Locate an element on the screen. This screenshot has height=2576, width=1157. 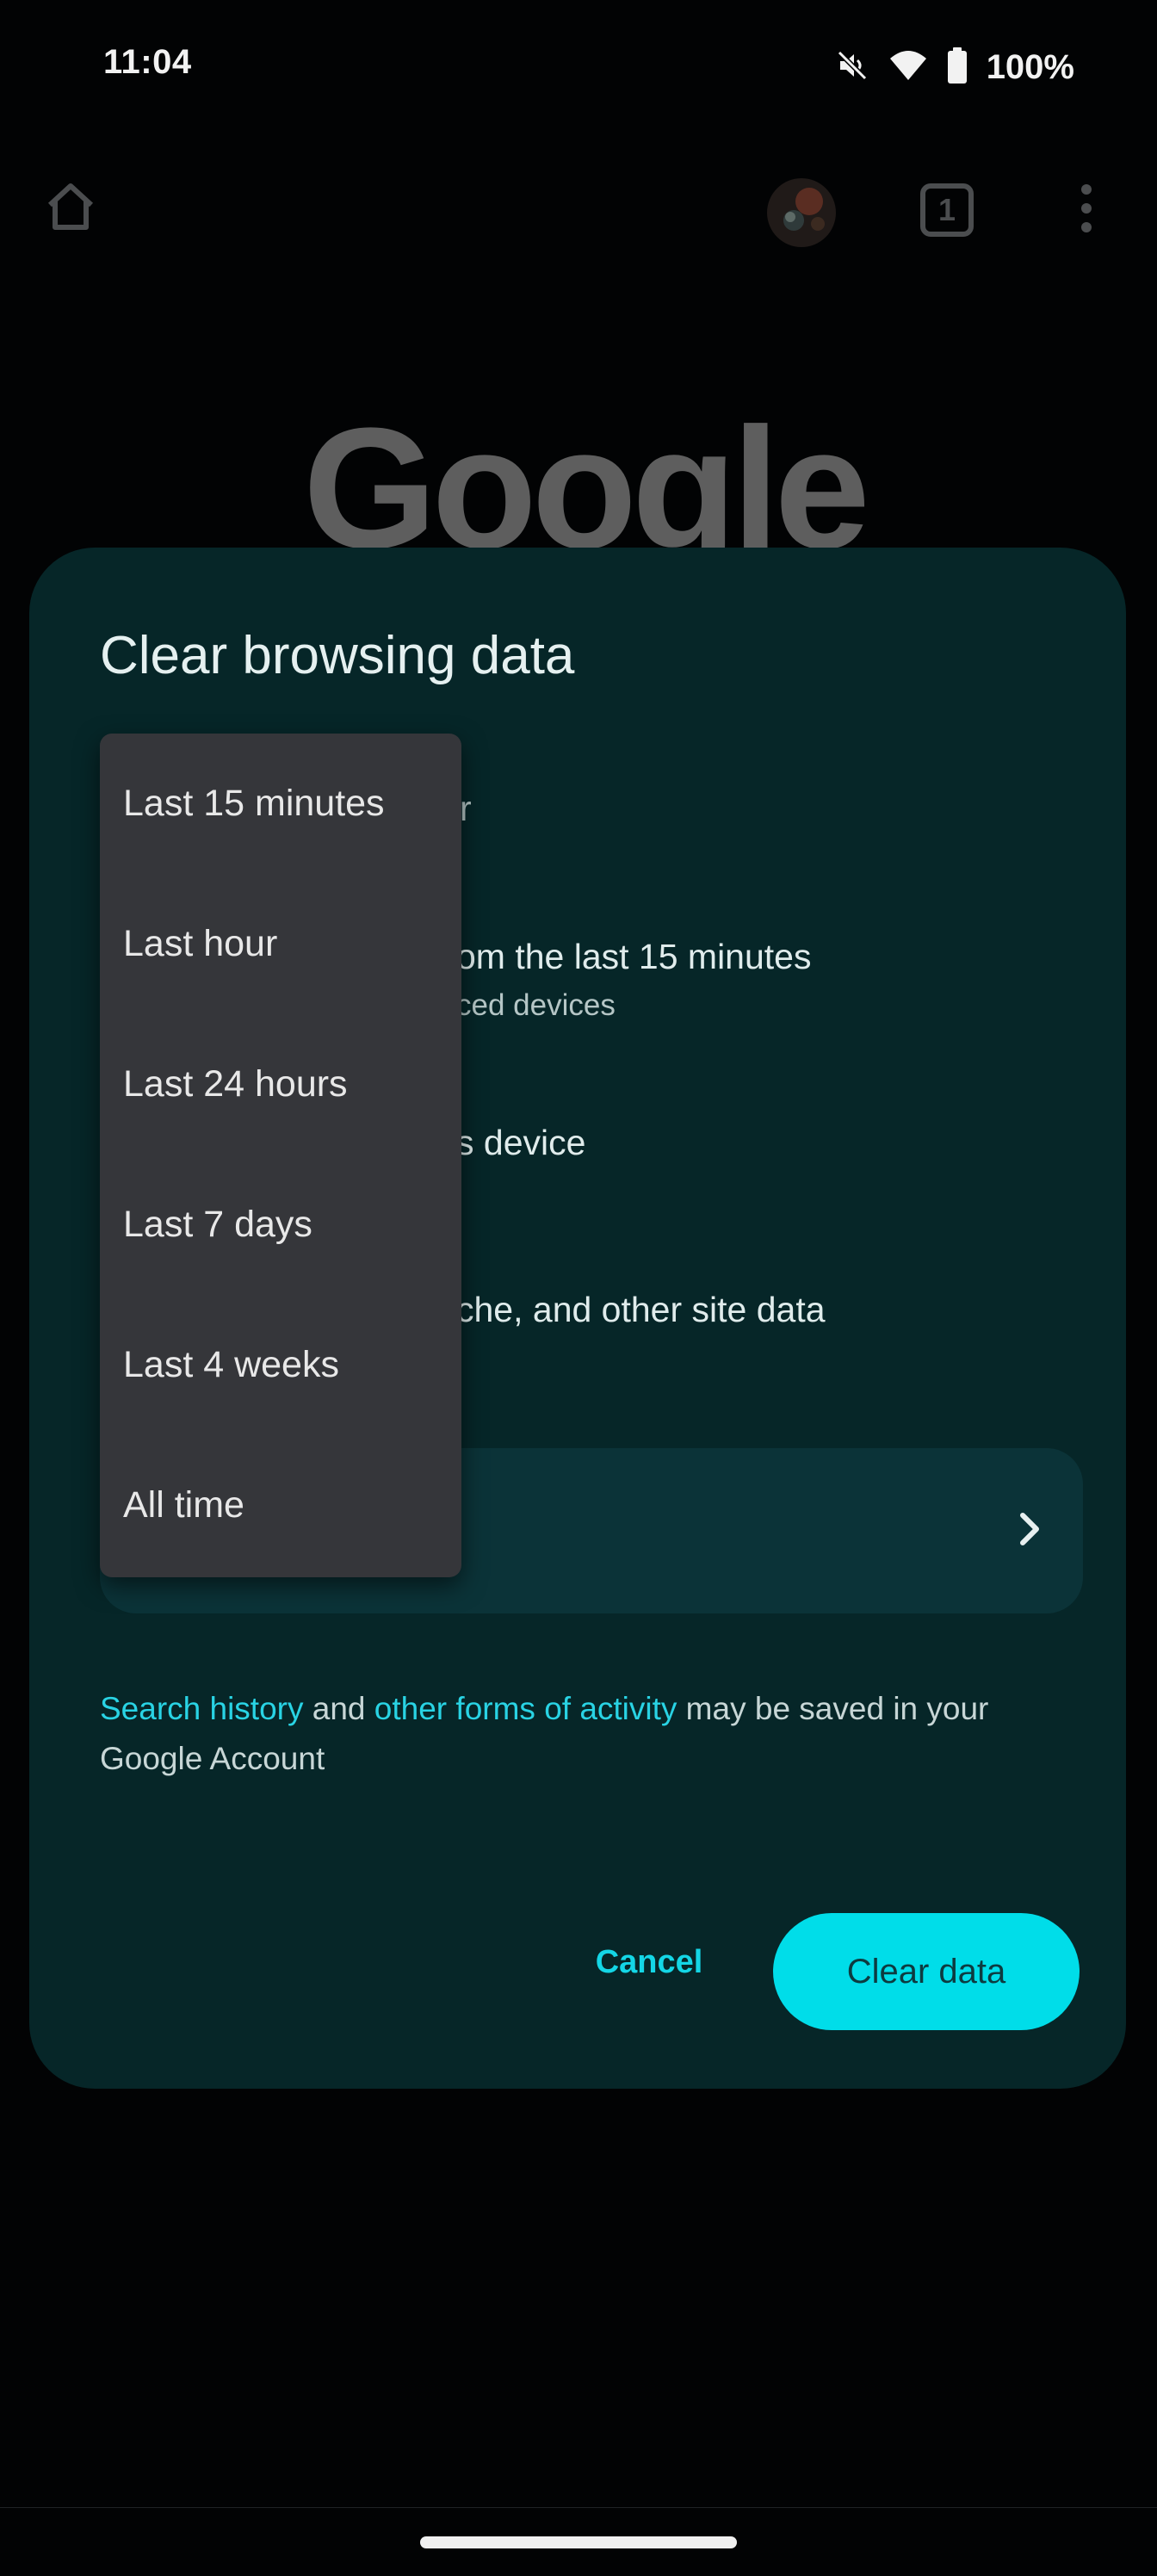
wifi-icon is located at coordinates (908, 67).